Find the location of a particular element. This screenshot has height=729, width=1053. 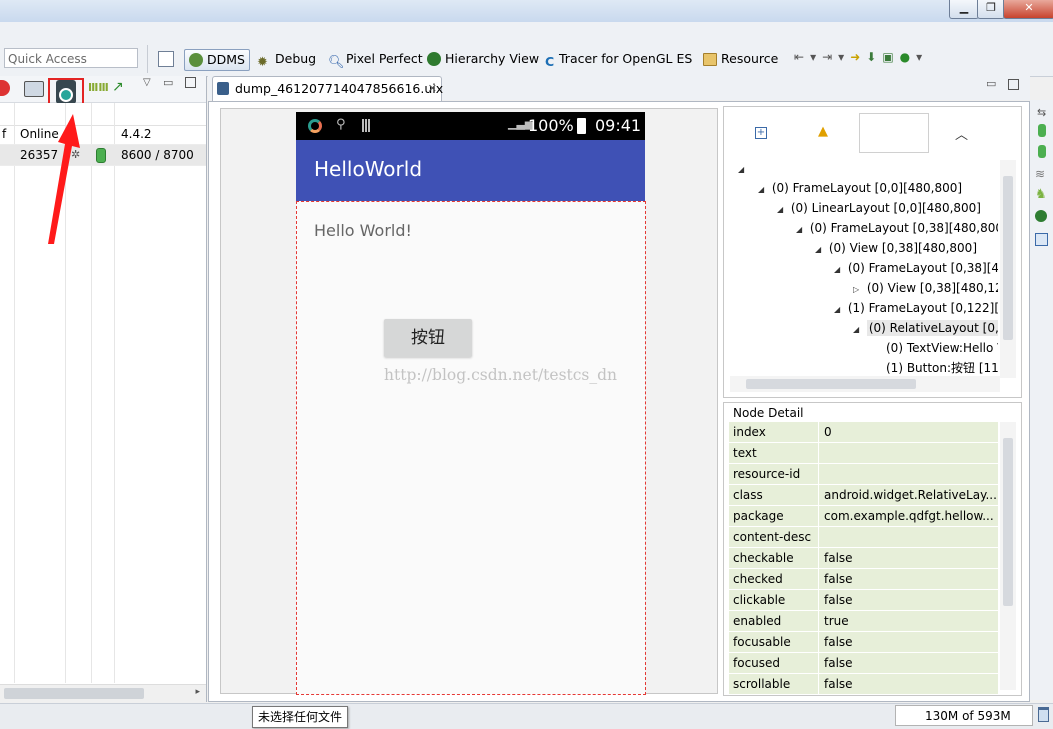

detail-row: checkable false is located at coordinates (863, 558).